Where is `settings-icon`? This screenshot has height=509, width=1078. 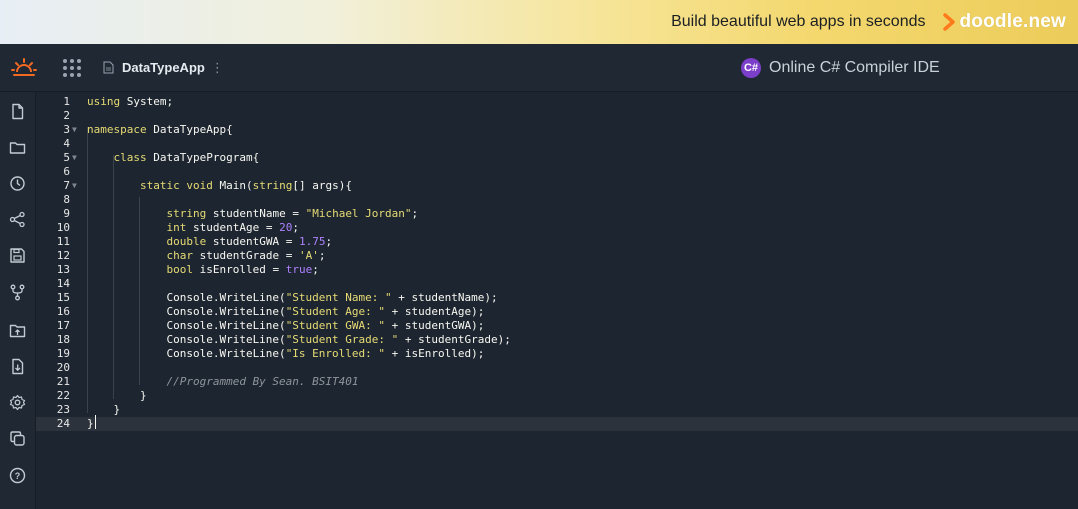
settings-icon is located at coordinates (17, 402).